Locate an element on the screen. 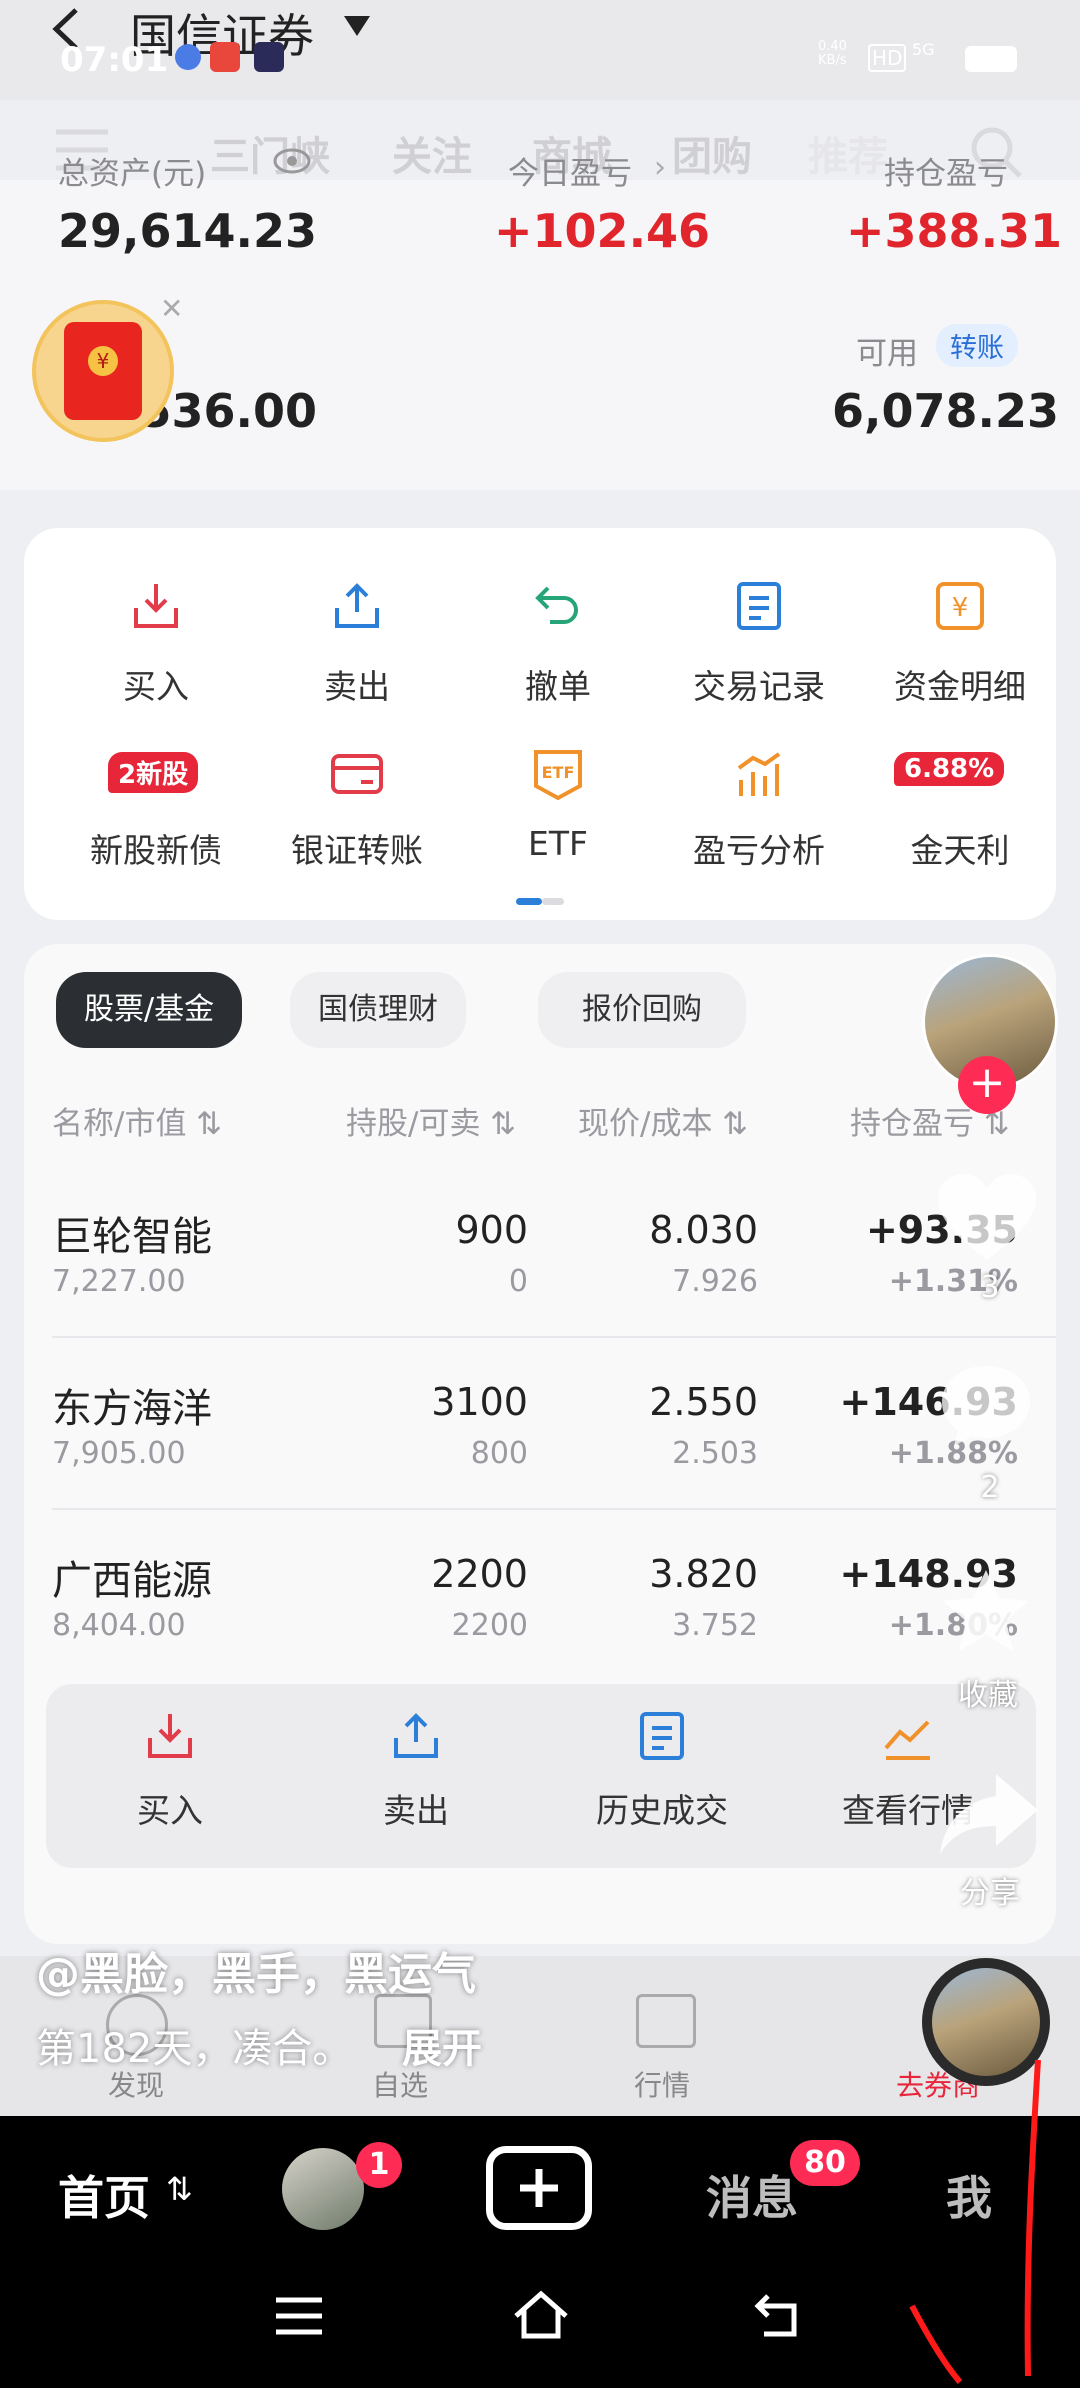 This screenshot has height=2388, width=1080. friend-badge: 1 is located at coordinates (379, 2165).